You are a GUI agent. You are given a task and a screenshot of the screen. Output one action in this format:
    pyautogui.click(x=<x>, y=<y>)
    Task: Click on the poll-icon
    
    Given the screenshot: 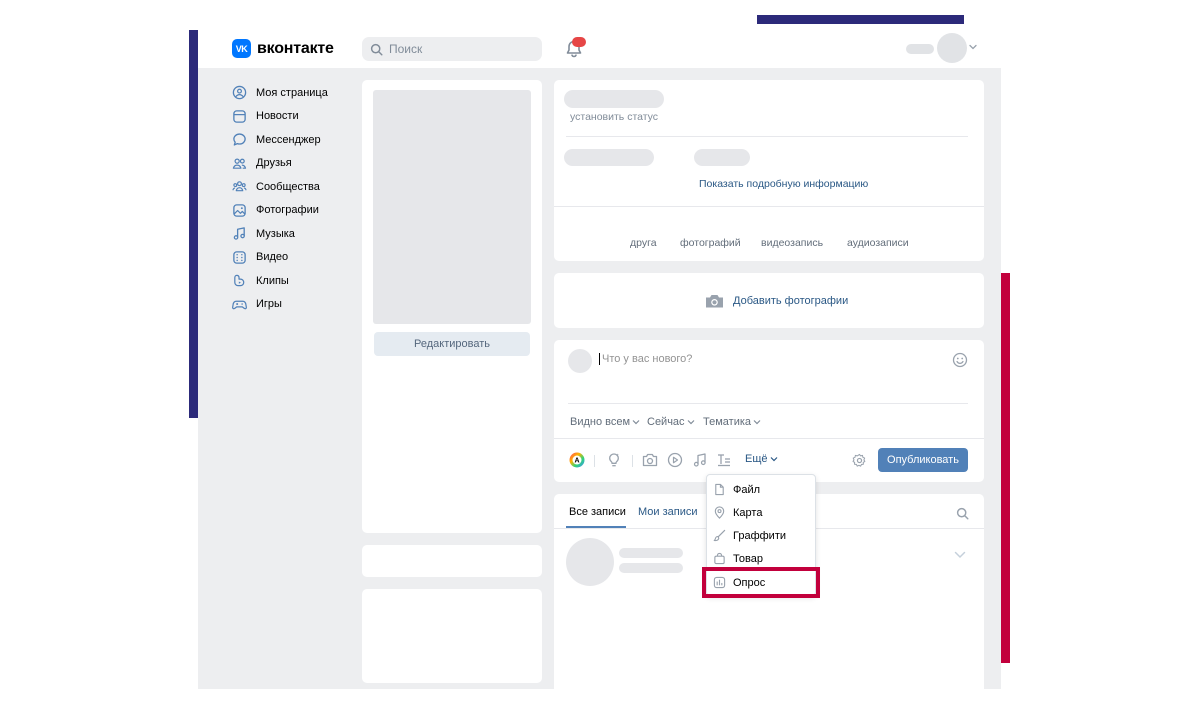 What is the action you would take?
    pyautogui.click(x=719, y=582)
    